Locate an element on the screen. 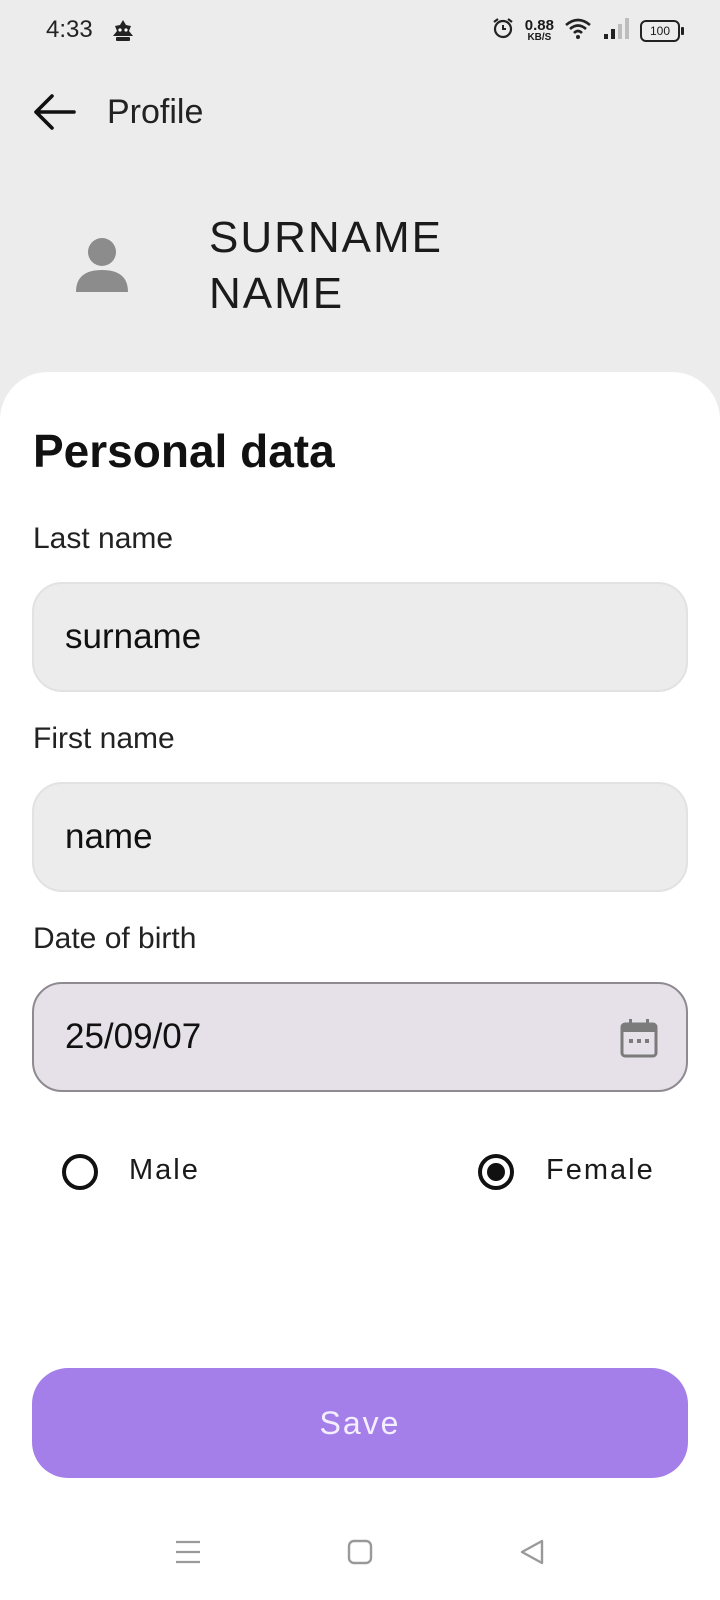 This screenshot has height=1600, width=720. last-name-value: surname is located at coordinates (133, 636).